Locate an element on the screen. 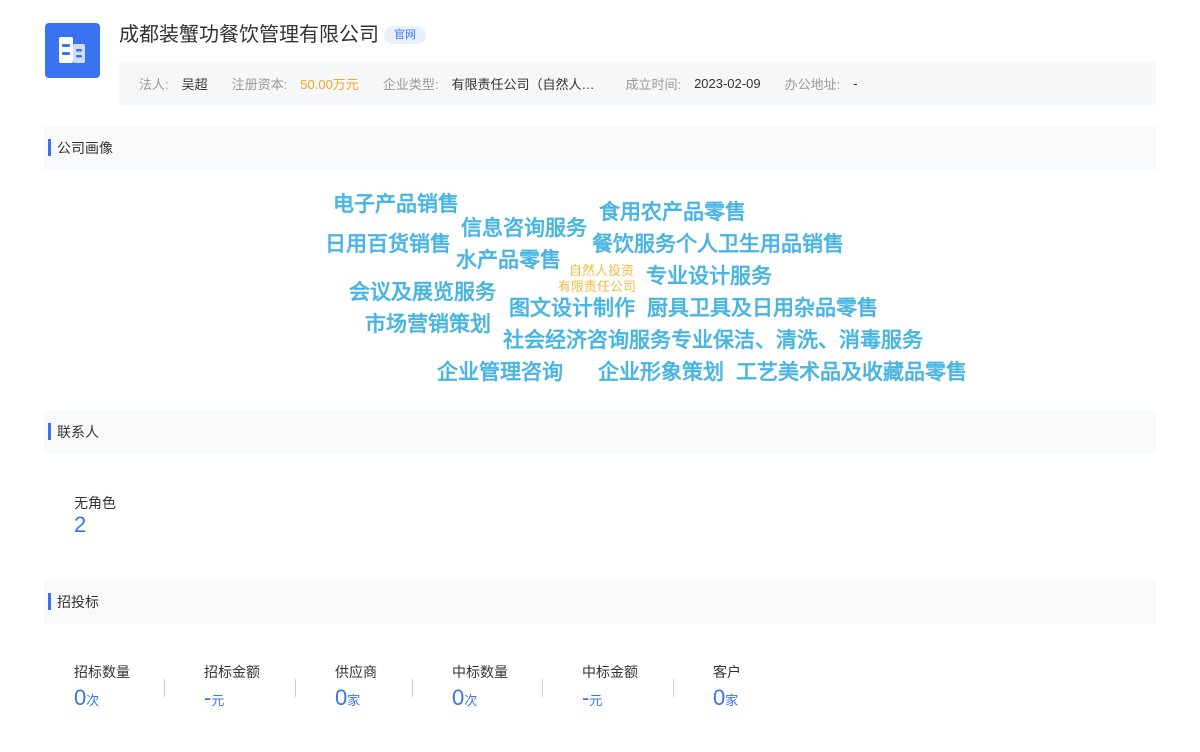  legal-person-label: 法人: is located at coordinates (154, 84).